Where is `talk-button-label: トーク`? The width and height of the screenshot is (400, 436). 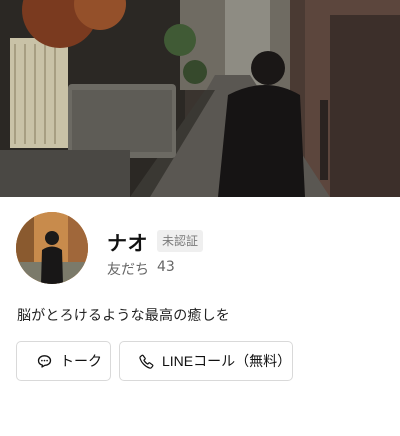 talk-button-label: トーク is located at coordinates (81, 361).